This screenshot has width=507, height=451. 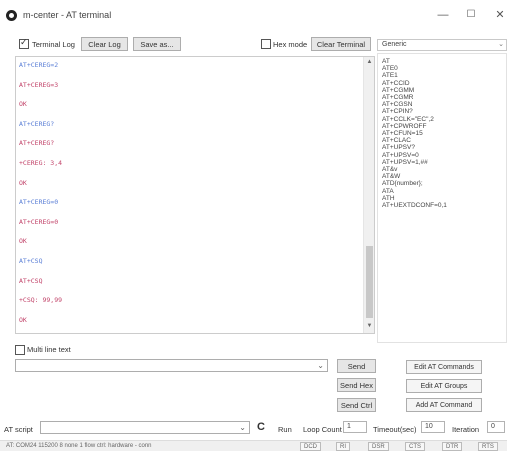 What do you see at coordinates (67, 15) in the screenshot?
I see `window-title: m-center - AT terminal` at bounding box center [67, 15].